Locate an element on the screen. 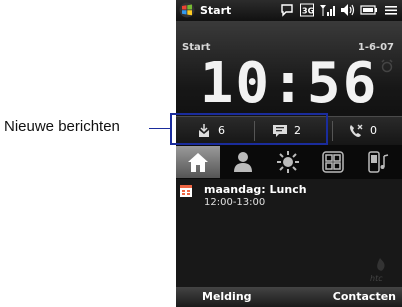  tab-music is located at coordinates (378, 162).